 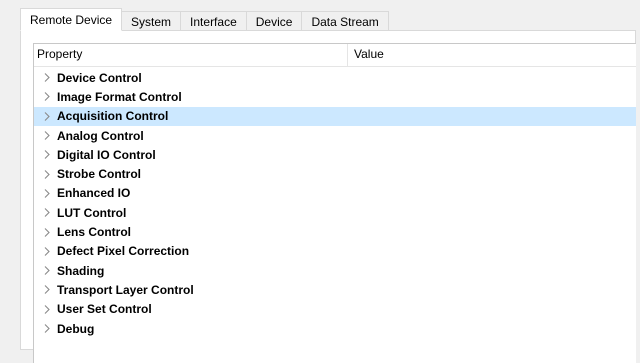 I want to click on tree-row: Defect Pixel Correction, so click(x=335, y=251).